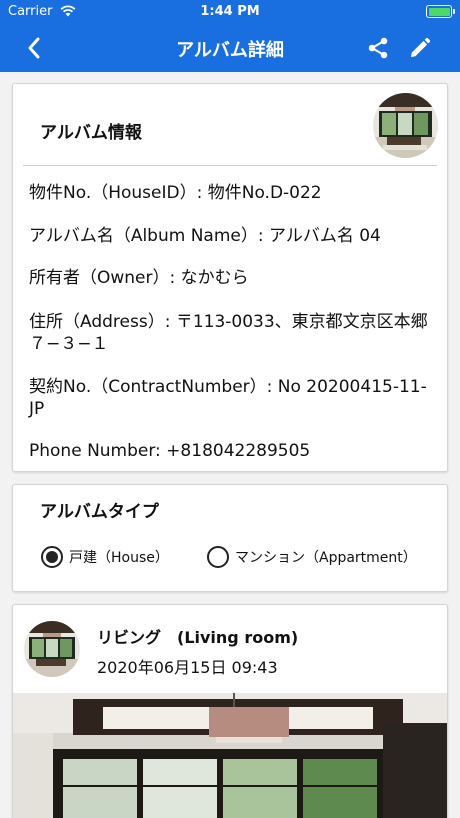 This screenshot has width=460, height=818. I want to click on contract-number-field: 契約No.（ContractNumber）: No 20200415-11-JP, so click(228, 398).